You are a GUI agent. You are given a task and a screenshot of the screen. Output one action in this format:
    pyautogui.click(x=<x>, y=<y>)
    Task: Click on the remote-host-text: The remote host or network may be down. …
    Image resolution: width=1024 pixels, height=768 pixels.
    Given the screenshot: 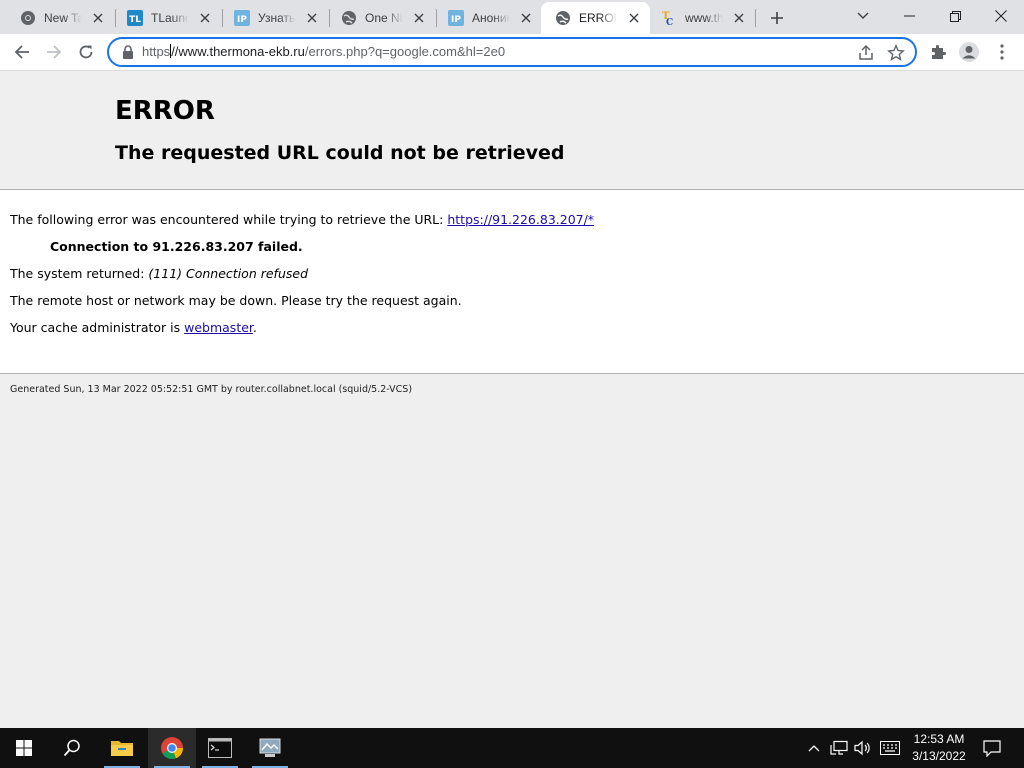 What is the action you would take?
    pyautogui.click(x=236, y=300)
    